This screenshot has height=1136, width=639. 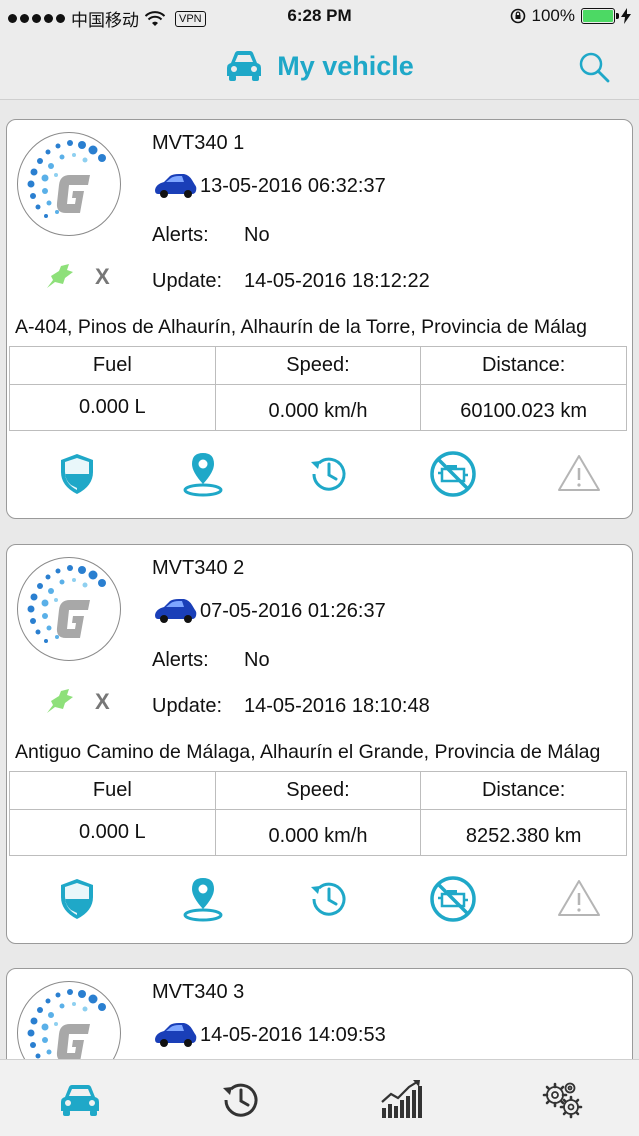 I want to click on search-icon, so click(x=594, y=67).